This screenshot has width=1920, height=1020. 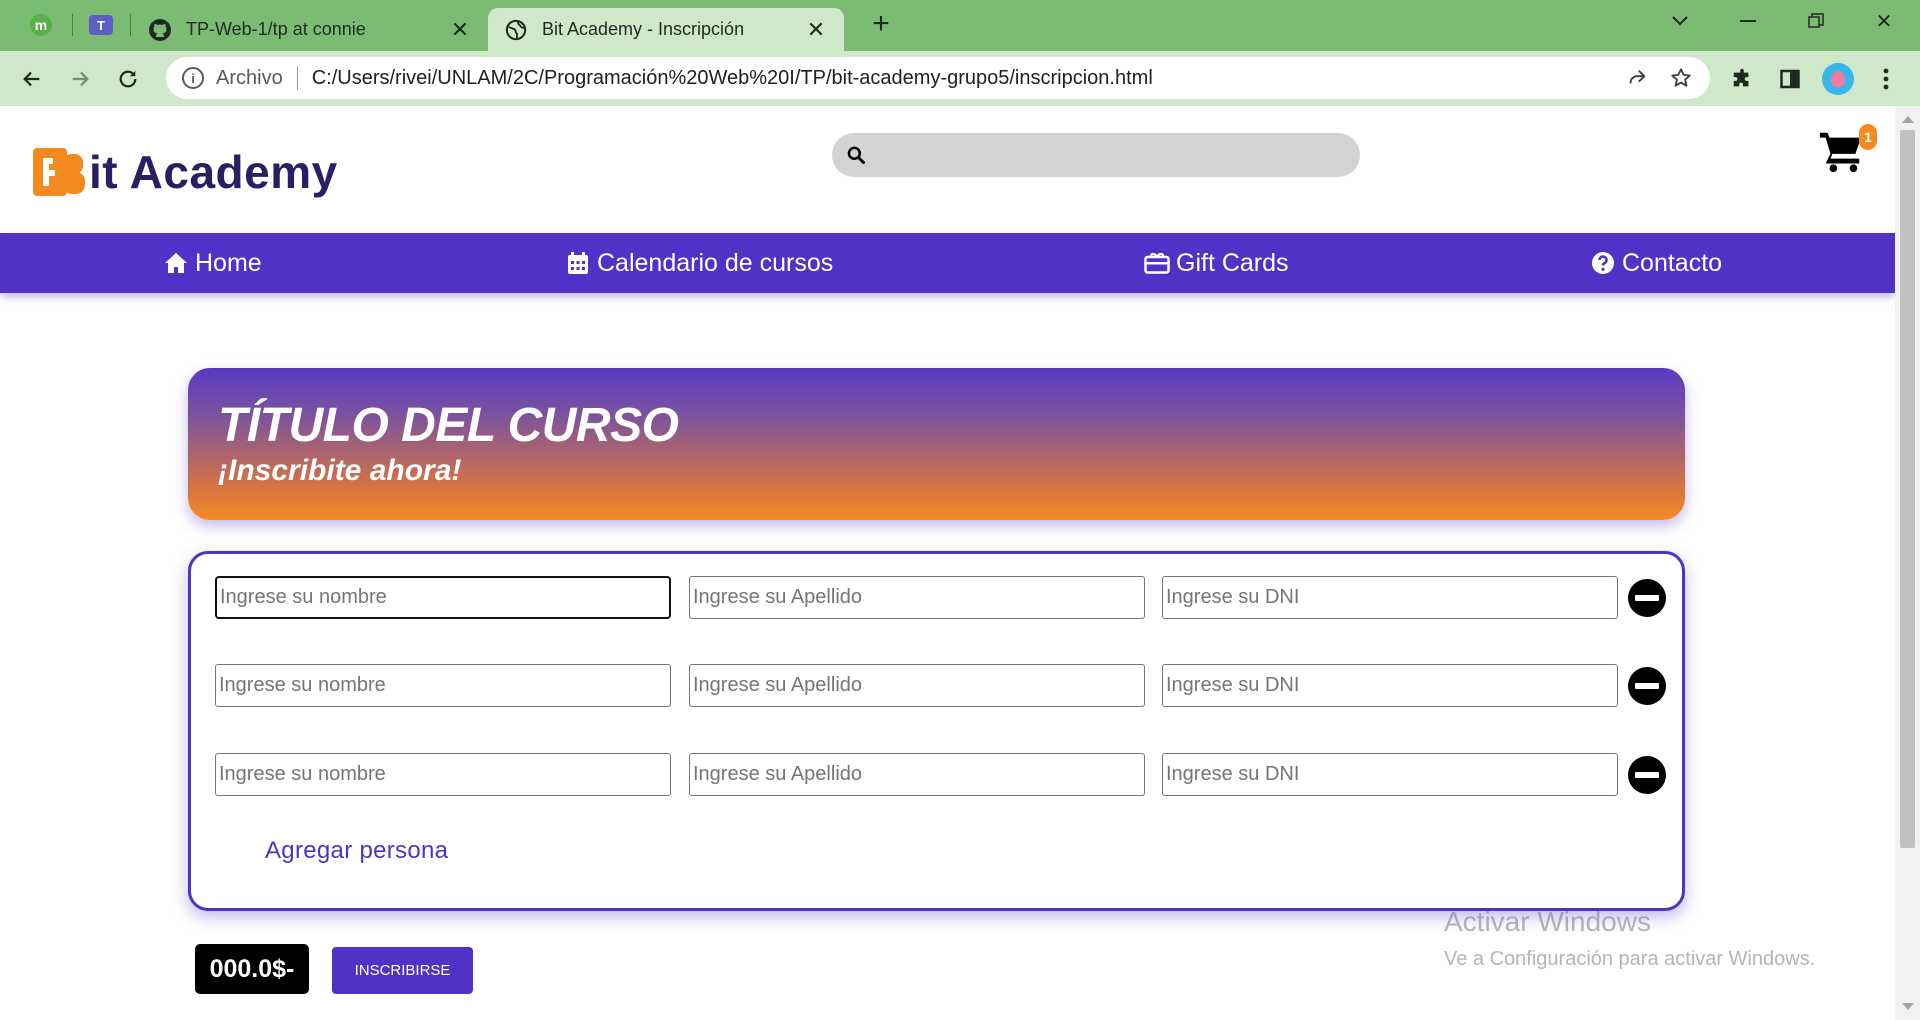 I want to click on side-panel-icon, so click(x=1790, y=79).